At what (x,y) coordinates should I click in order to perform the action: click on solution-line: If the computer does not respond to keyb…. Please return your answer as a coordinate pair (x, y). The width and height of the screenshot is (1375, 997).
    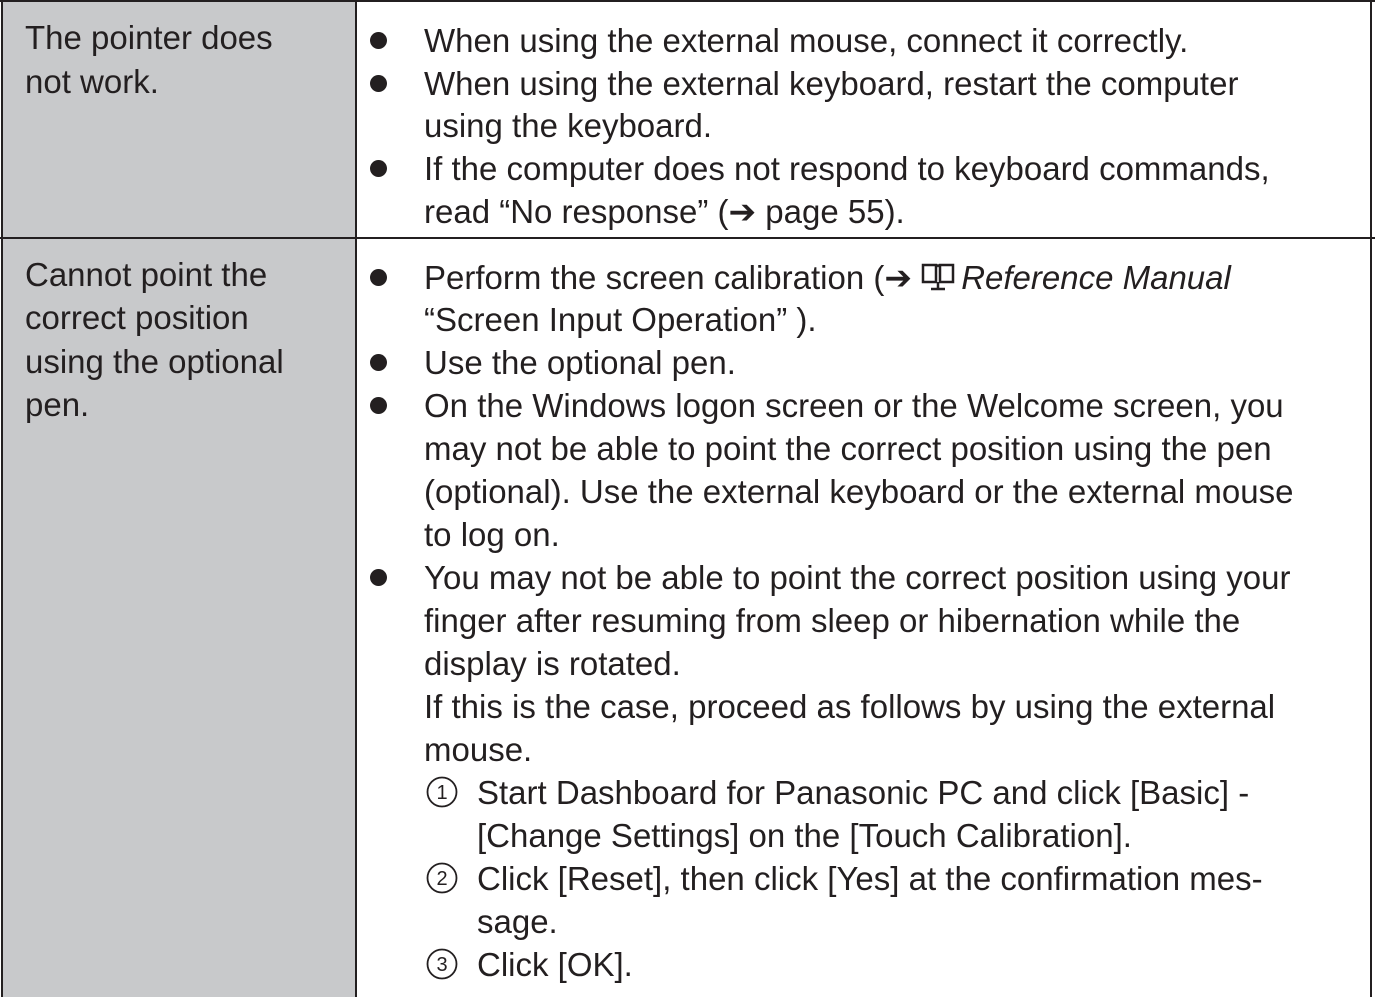
    Looking at the image, I should click on (847, 168).